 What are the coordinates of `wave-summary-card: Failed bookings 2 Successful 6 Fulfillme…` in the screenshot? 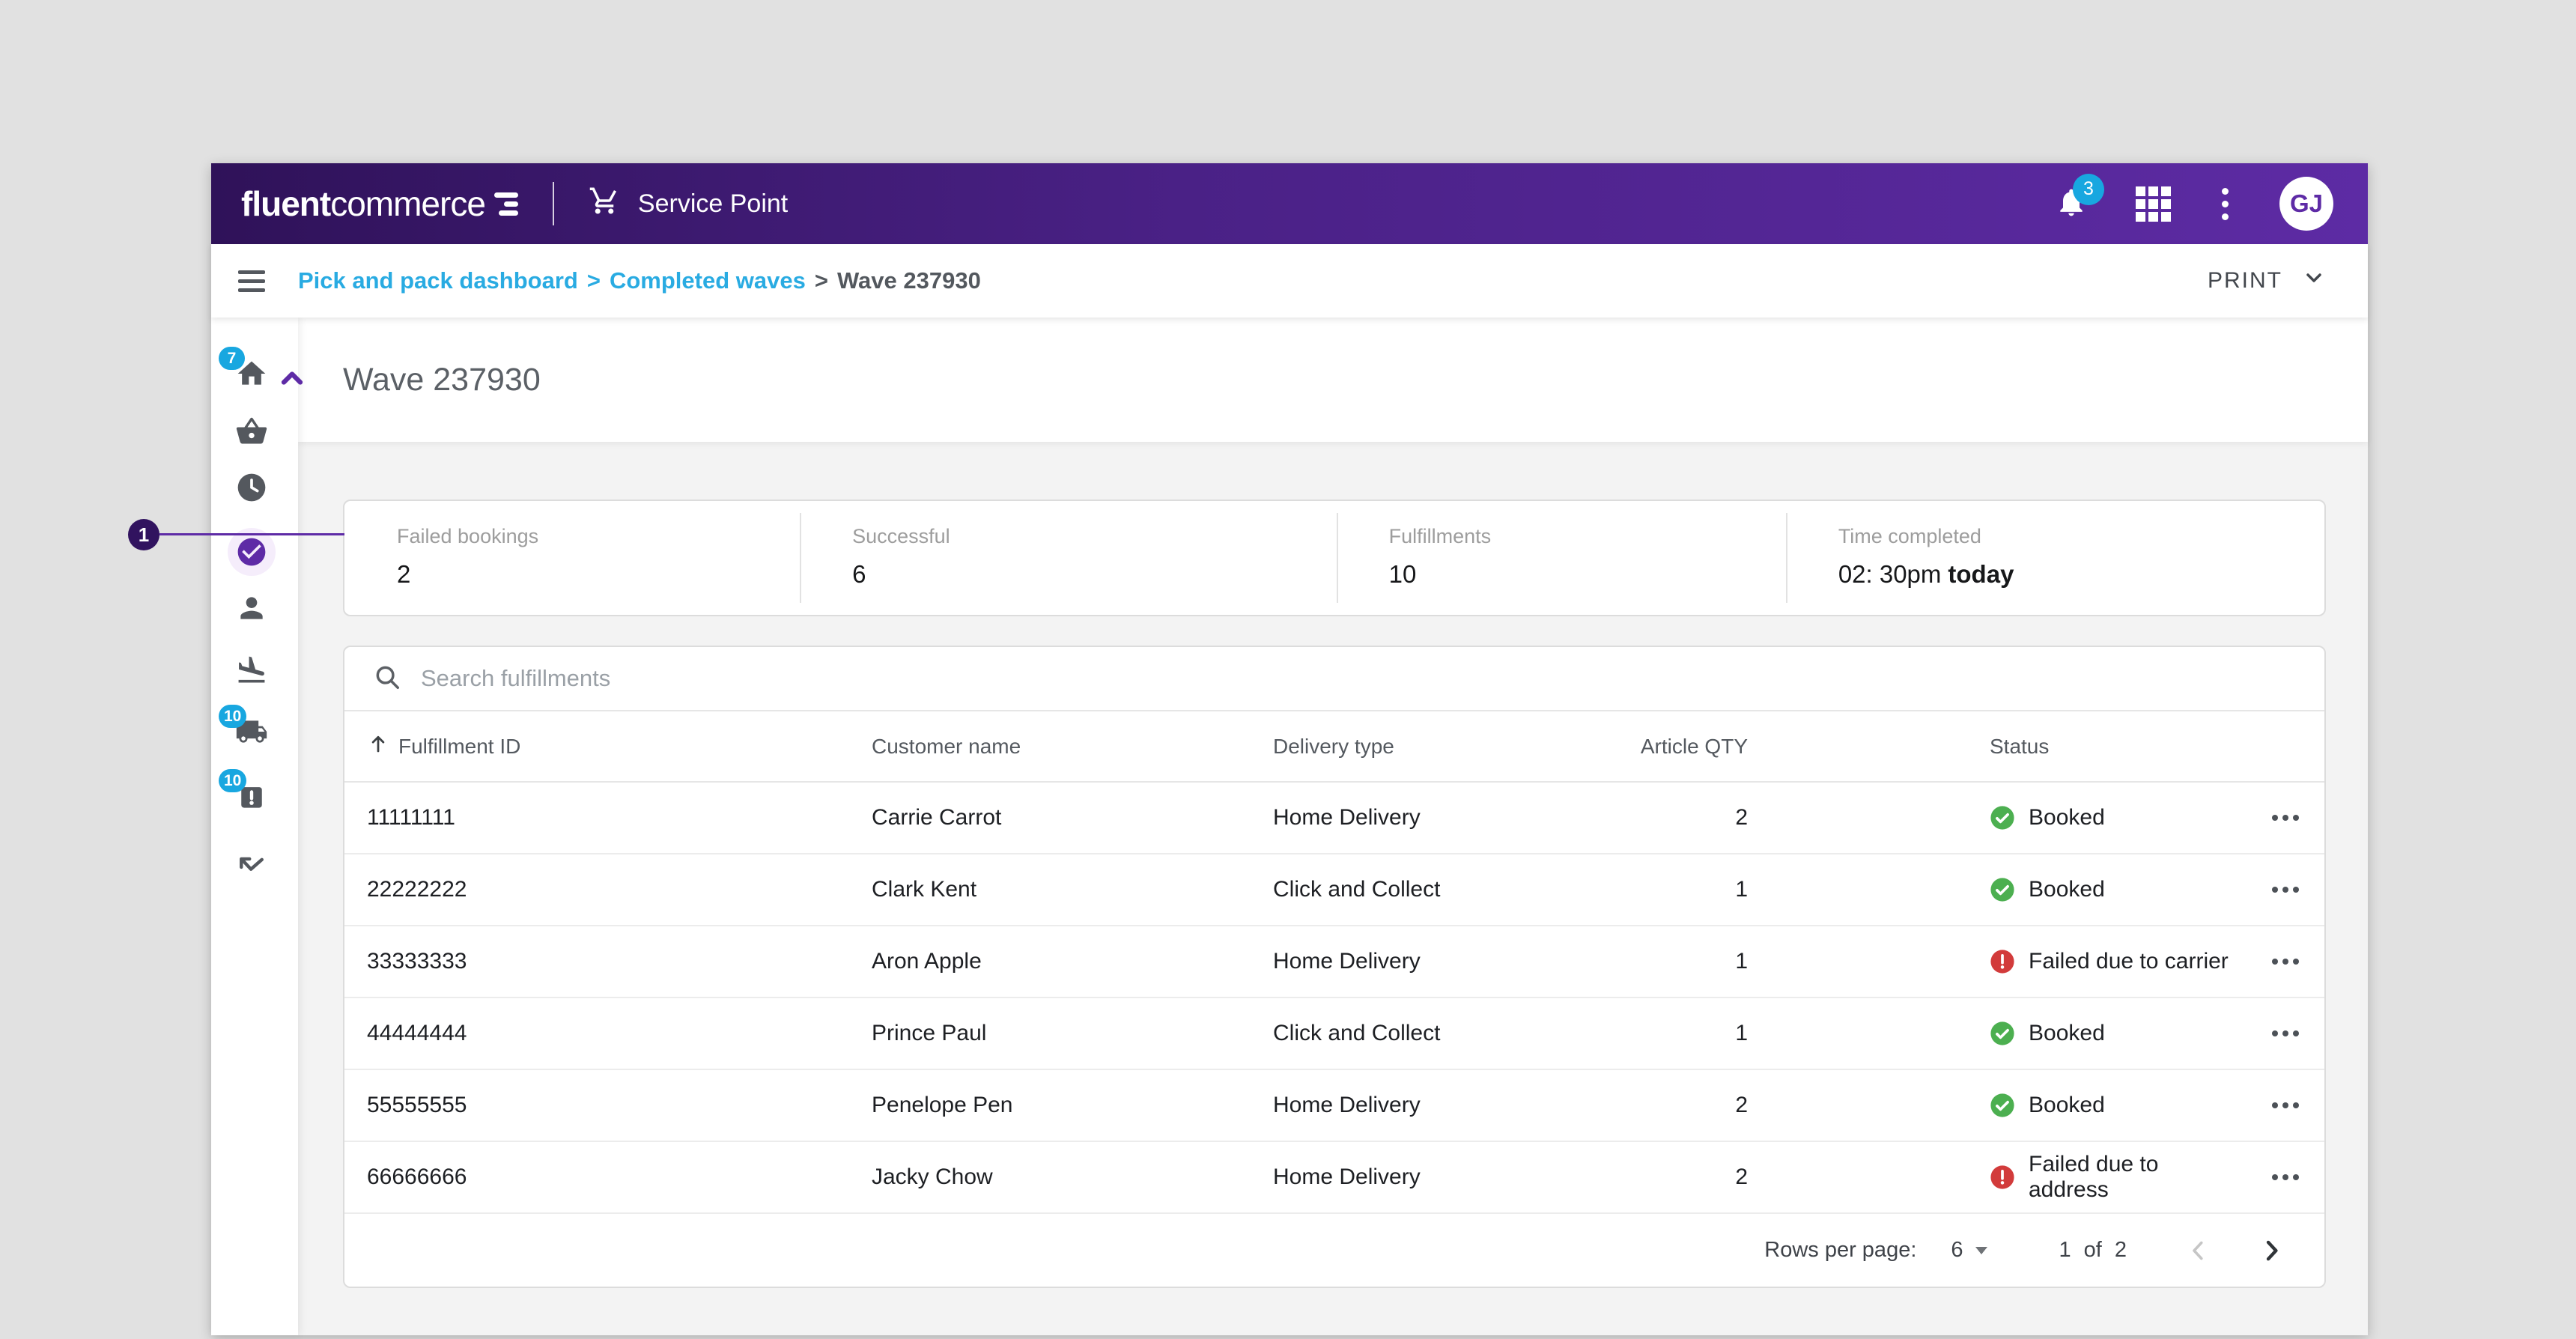 It's located at (1334, 558).